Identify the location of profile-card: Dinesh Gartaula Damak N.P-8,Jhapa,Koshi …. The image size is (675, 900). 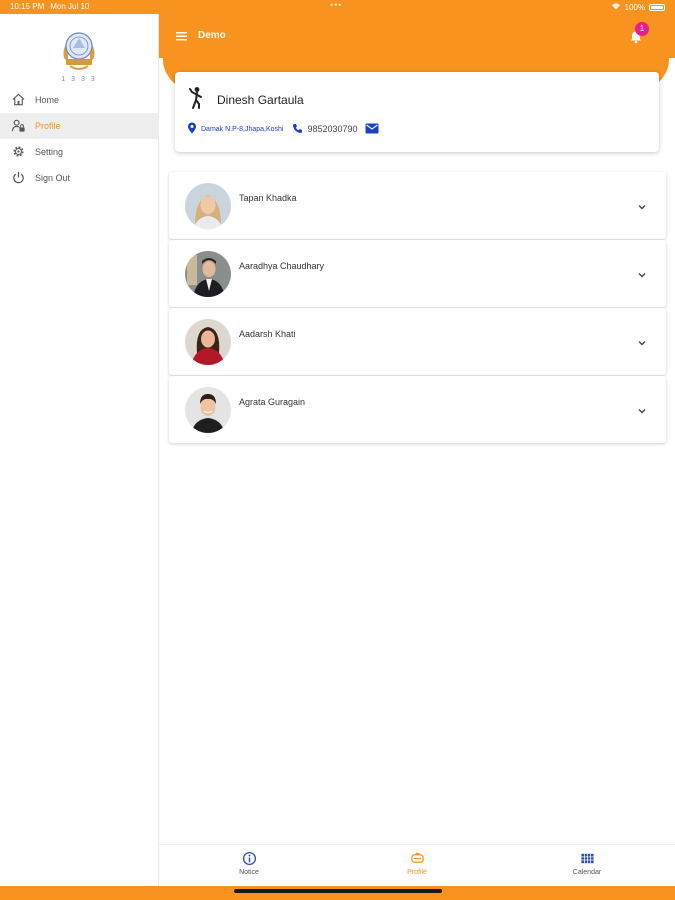
(417, 112).